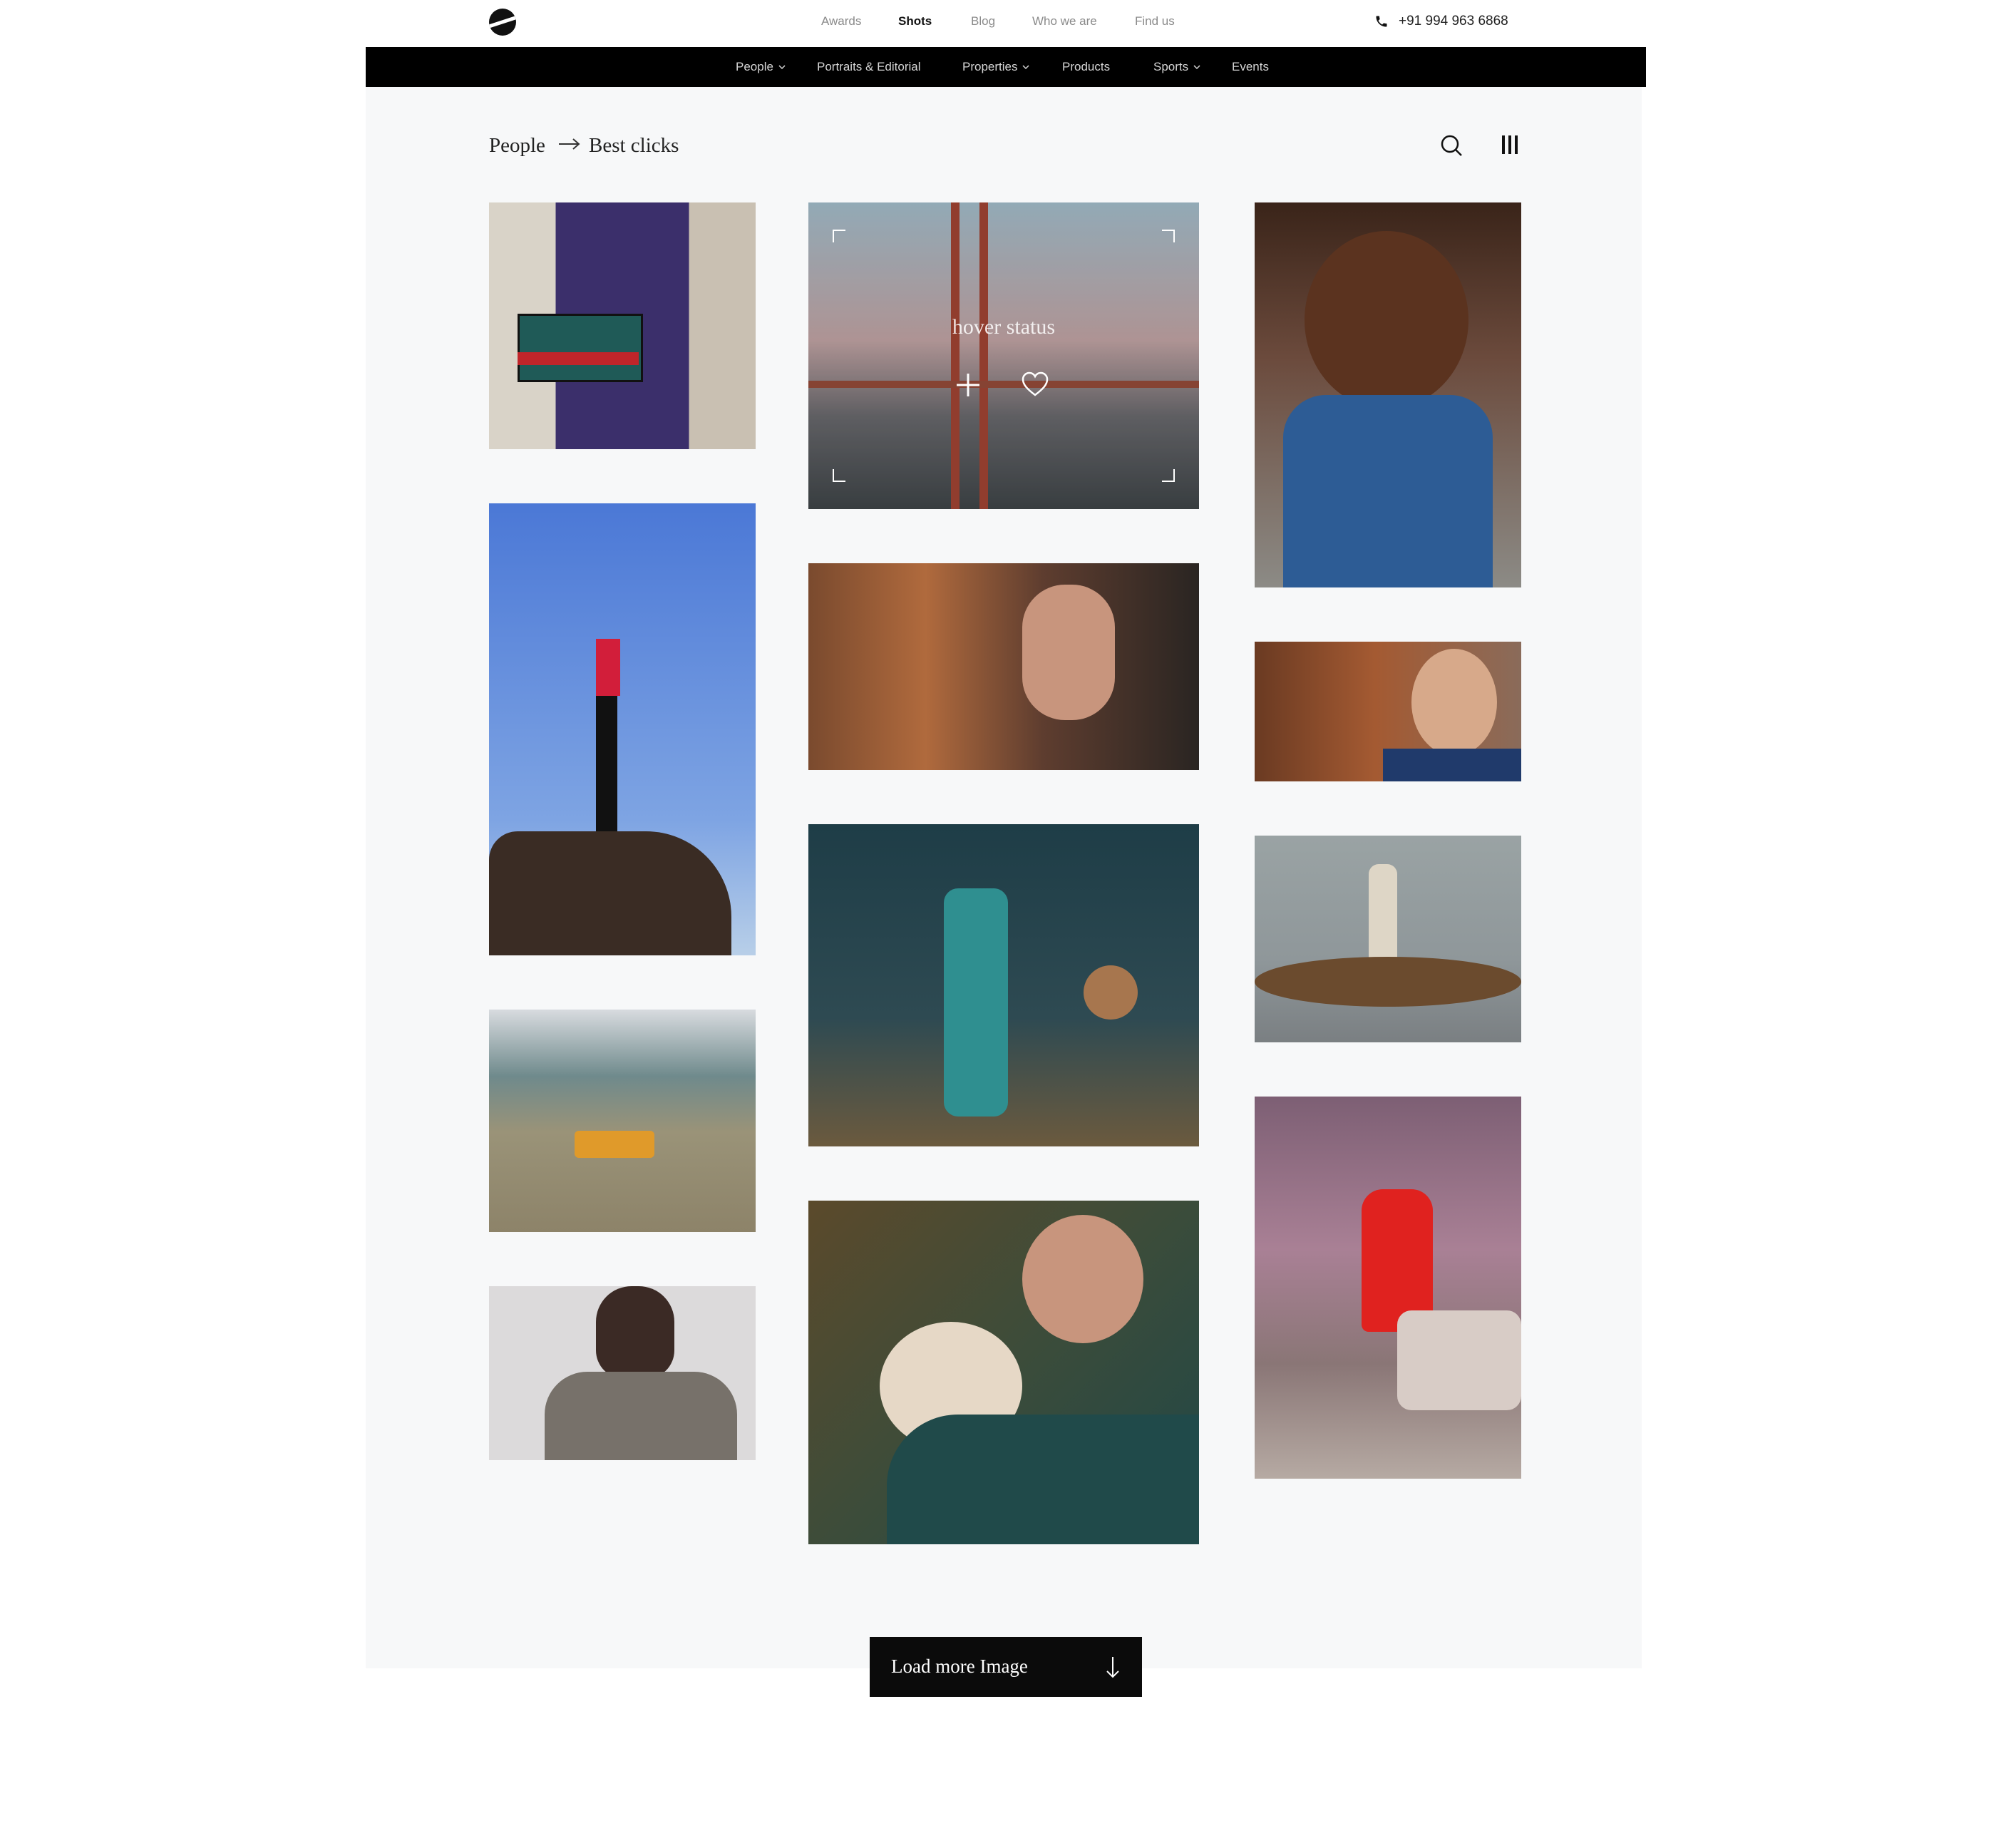 This screenshot has width=1996, height=1848. Describe the element at coordinates (502, 22) in the screenshot. I see `brand-logo` at that location.